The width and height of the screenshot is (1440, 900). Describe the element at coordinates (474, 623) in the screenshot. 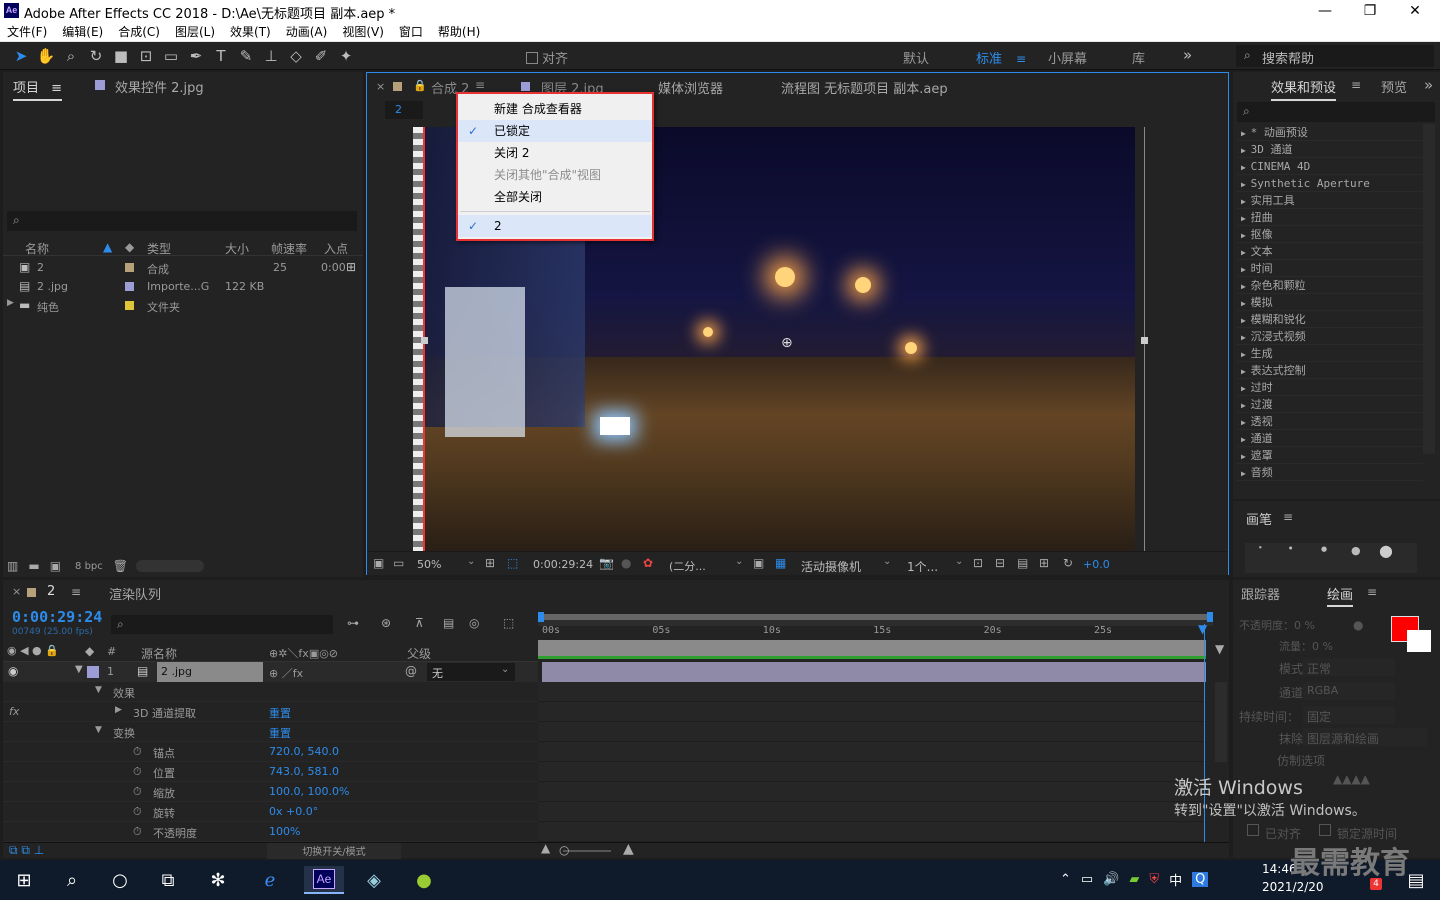

I see `motion-blur-icon: ◎` at that location.